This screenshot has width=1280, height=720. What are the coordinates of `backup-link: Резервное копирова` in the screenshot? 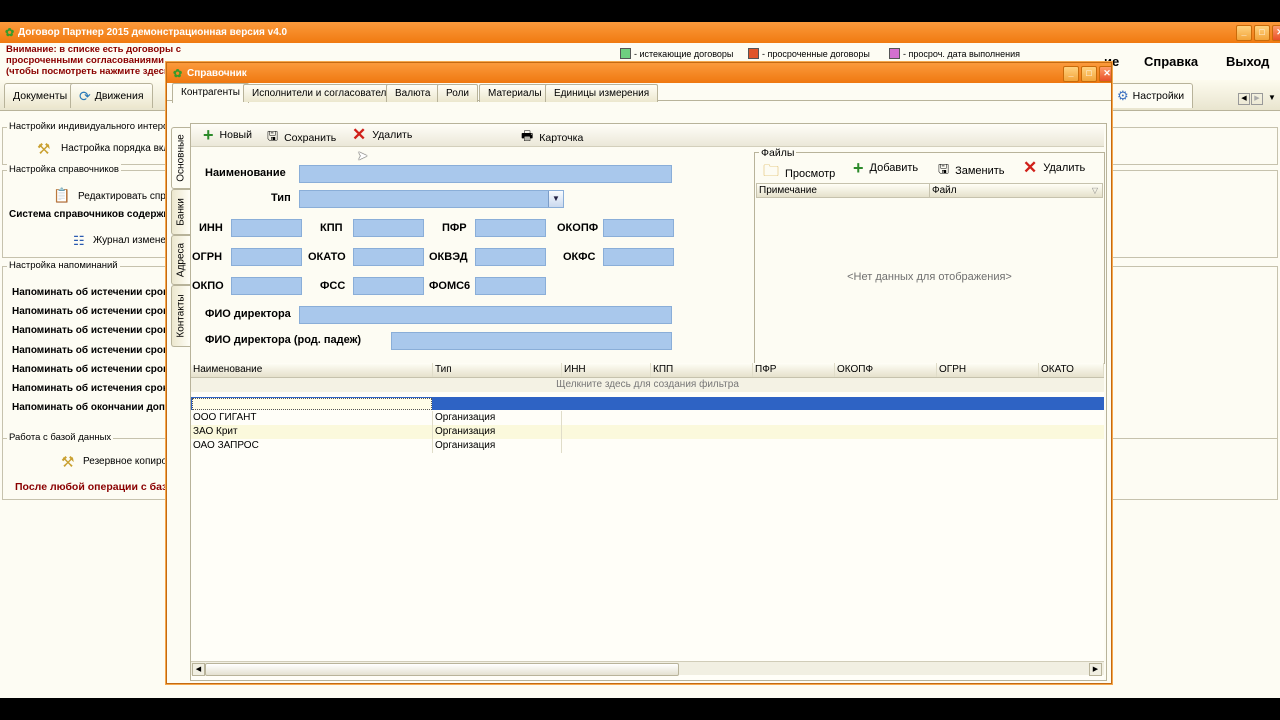 It's located at (130, 461).